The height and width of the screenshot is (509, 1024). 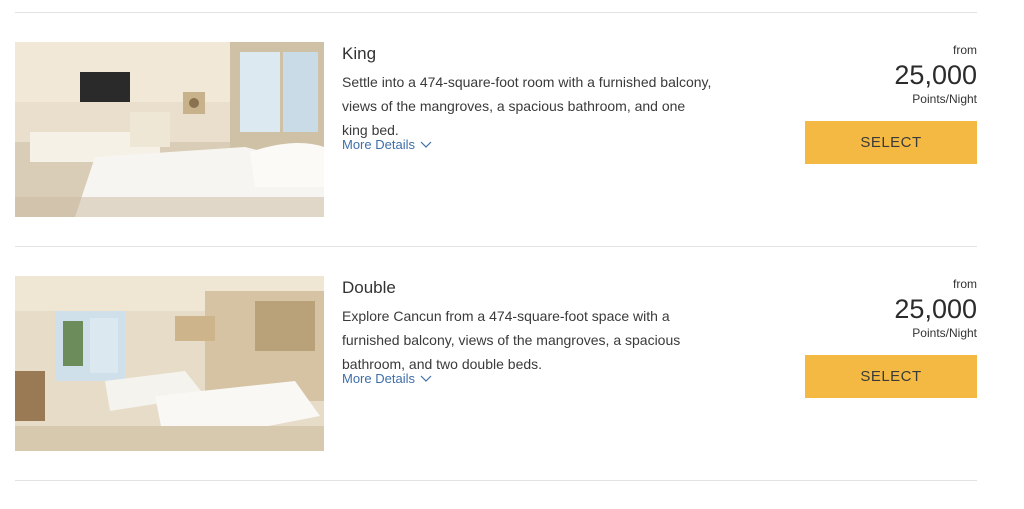 I want to click on room-name: Double, so click(x=369, y=287).